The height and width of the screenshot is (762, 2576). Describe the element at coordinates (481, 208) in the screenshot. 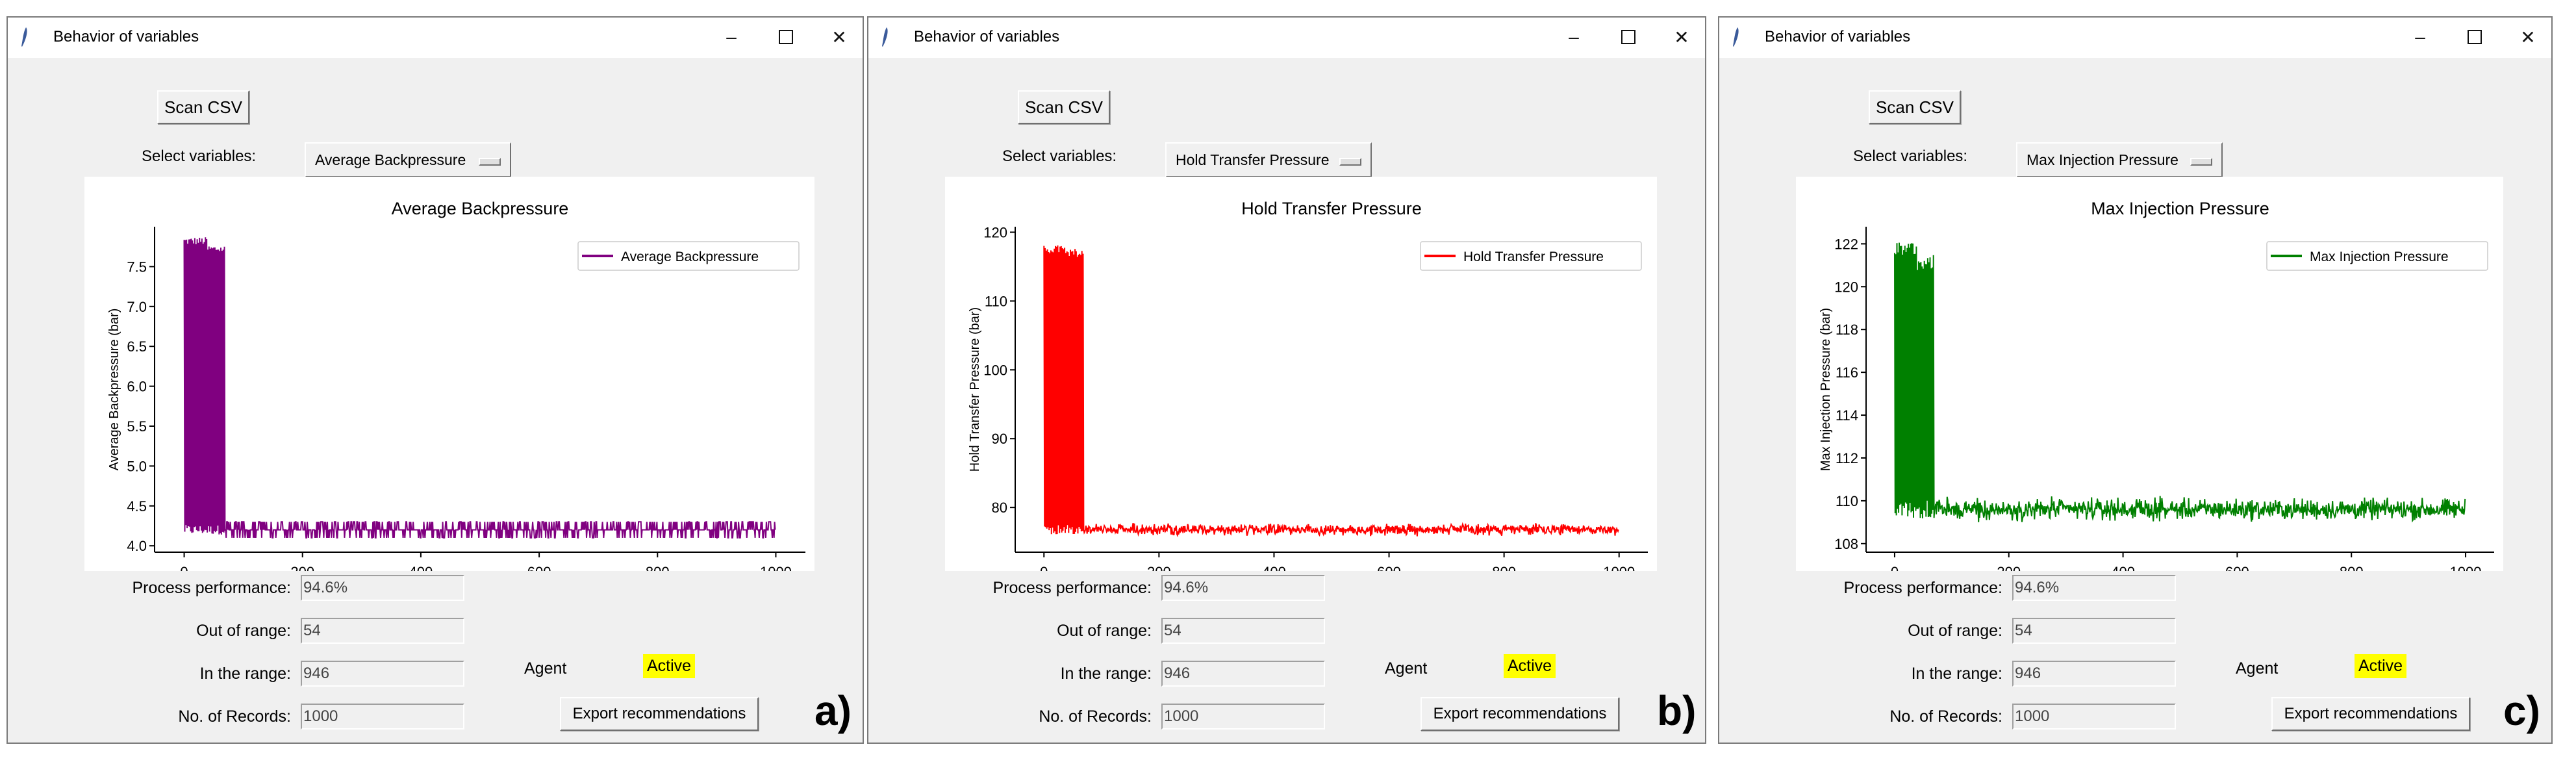

I see `chart-title: Average Backpressure` at that location.